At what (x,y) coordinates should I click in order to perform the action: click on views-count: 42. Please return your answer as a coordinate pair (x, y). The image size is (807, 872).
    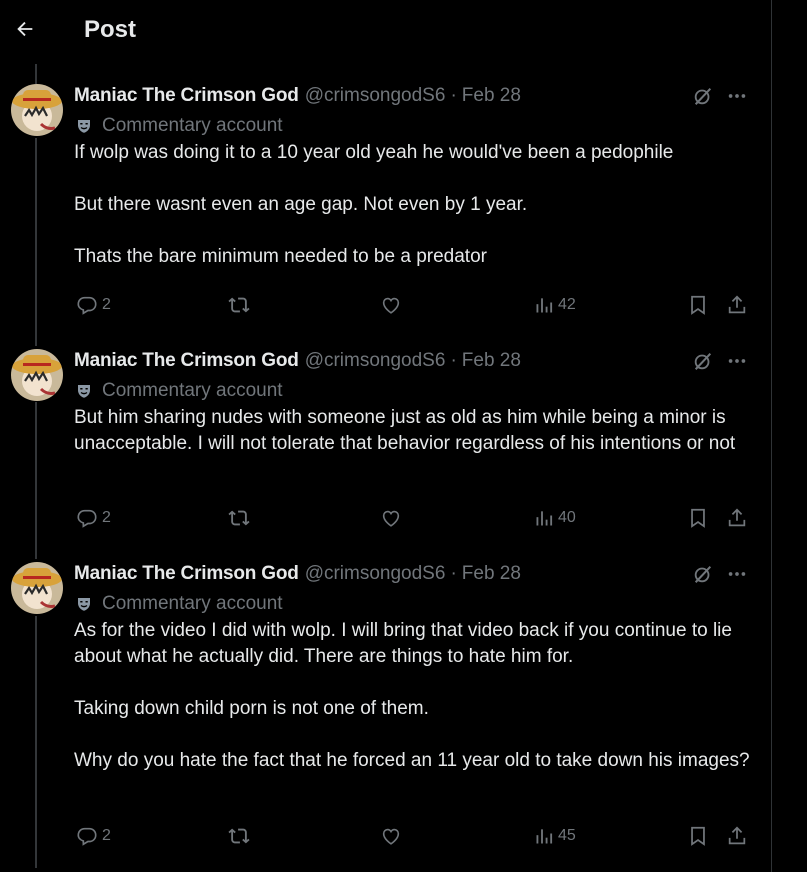
    Looking at the image, I should click on (567, 304).